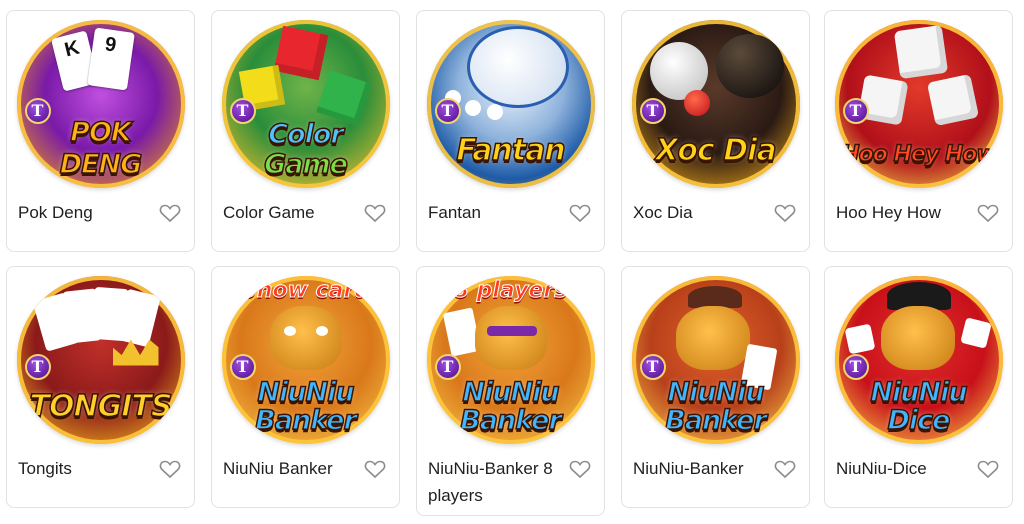  I want to click on game-card-niuniu-dice: NiuNiu Dice T NiuNiu-Dice, so click(918, 387).